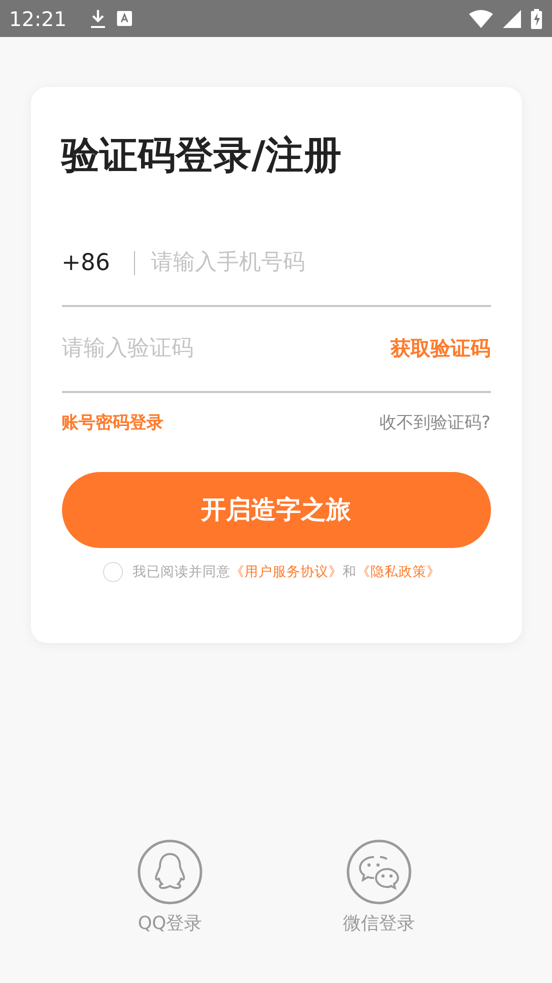  Describe the element at coordinates (512, 19) in the screenshot. I see `signal-icon` at that location.